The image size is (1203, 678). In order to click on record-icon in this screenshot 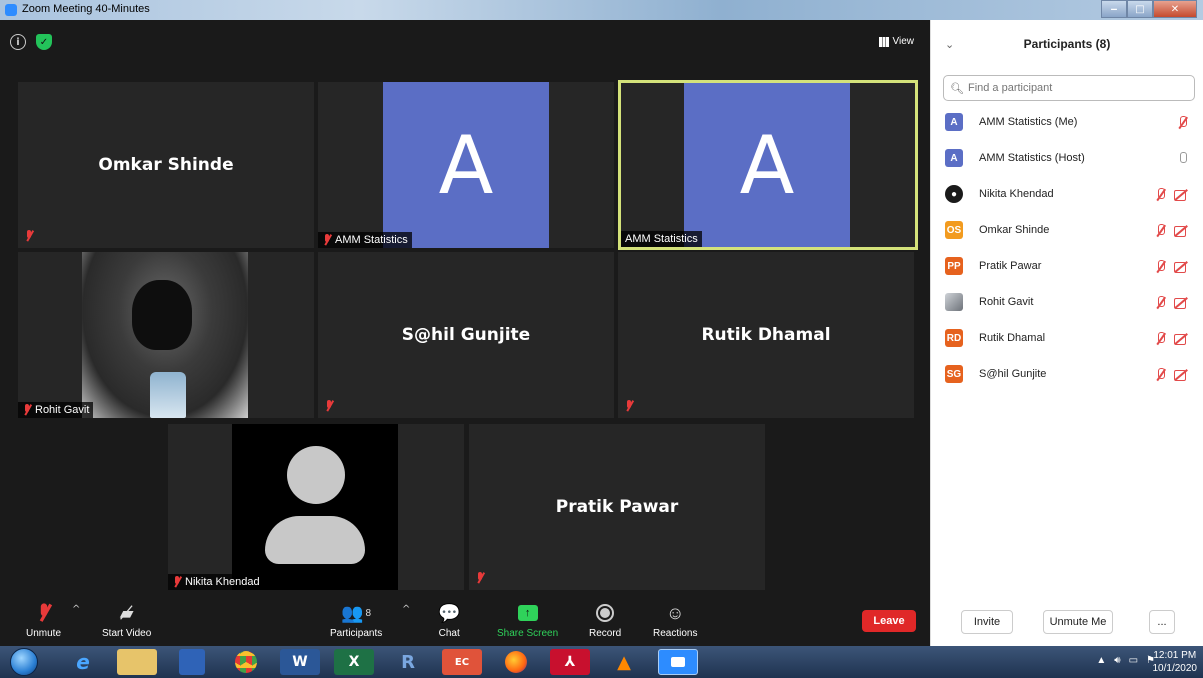, I will do `click(605, 613)`.